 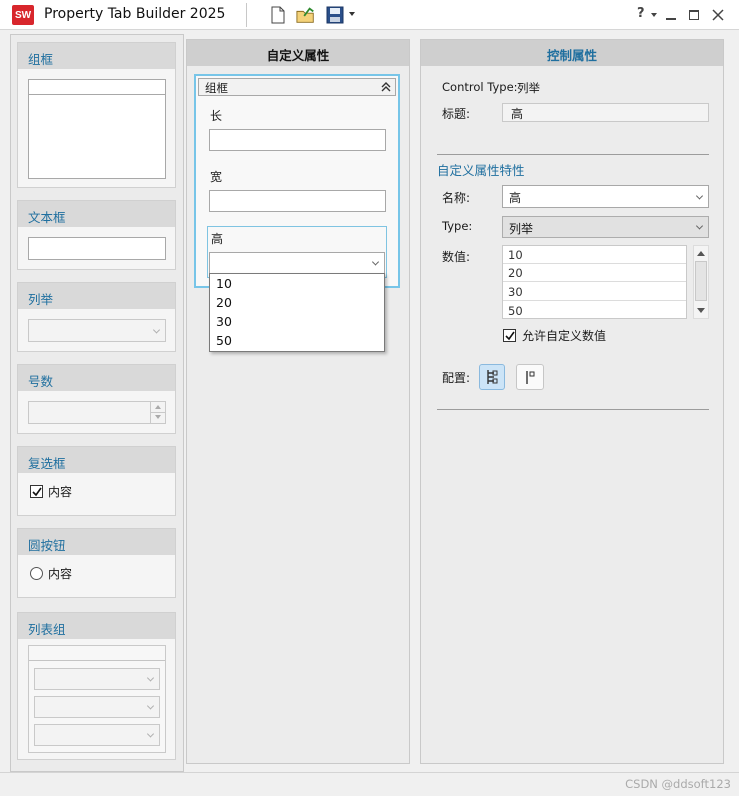 I want to click on config-label: 配置:, so click(x=456, y=378).